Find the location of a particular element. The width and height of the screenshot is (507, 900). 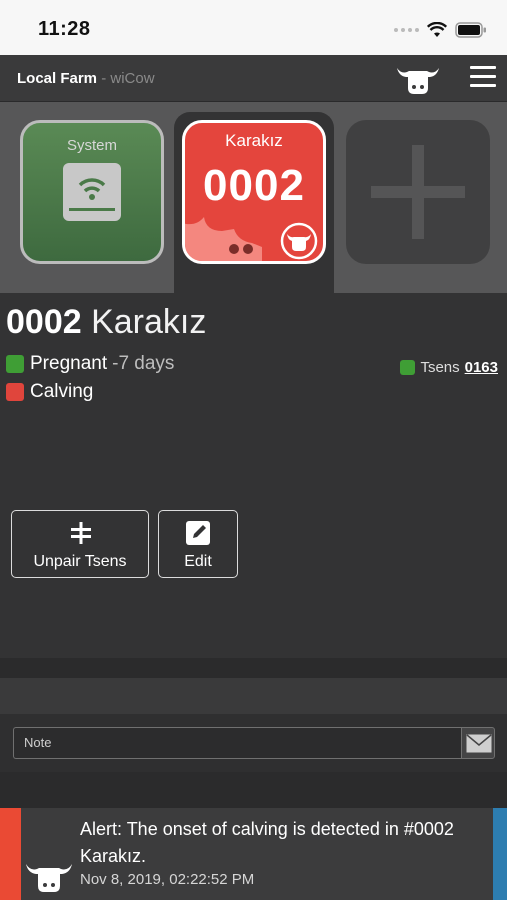

send-note-button is located at coordinates (478, 743).